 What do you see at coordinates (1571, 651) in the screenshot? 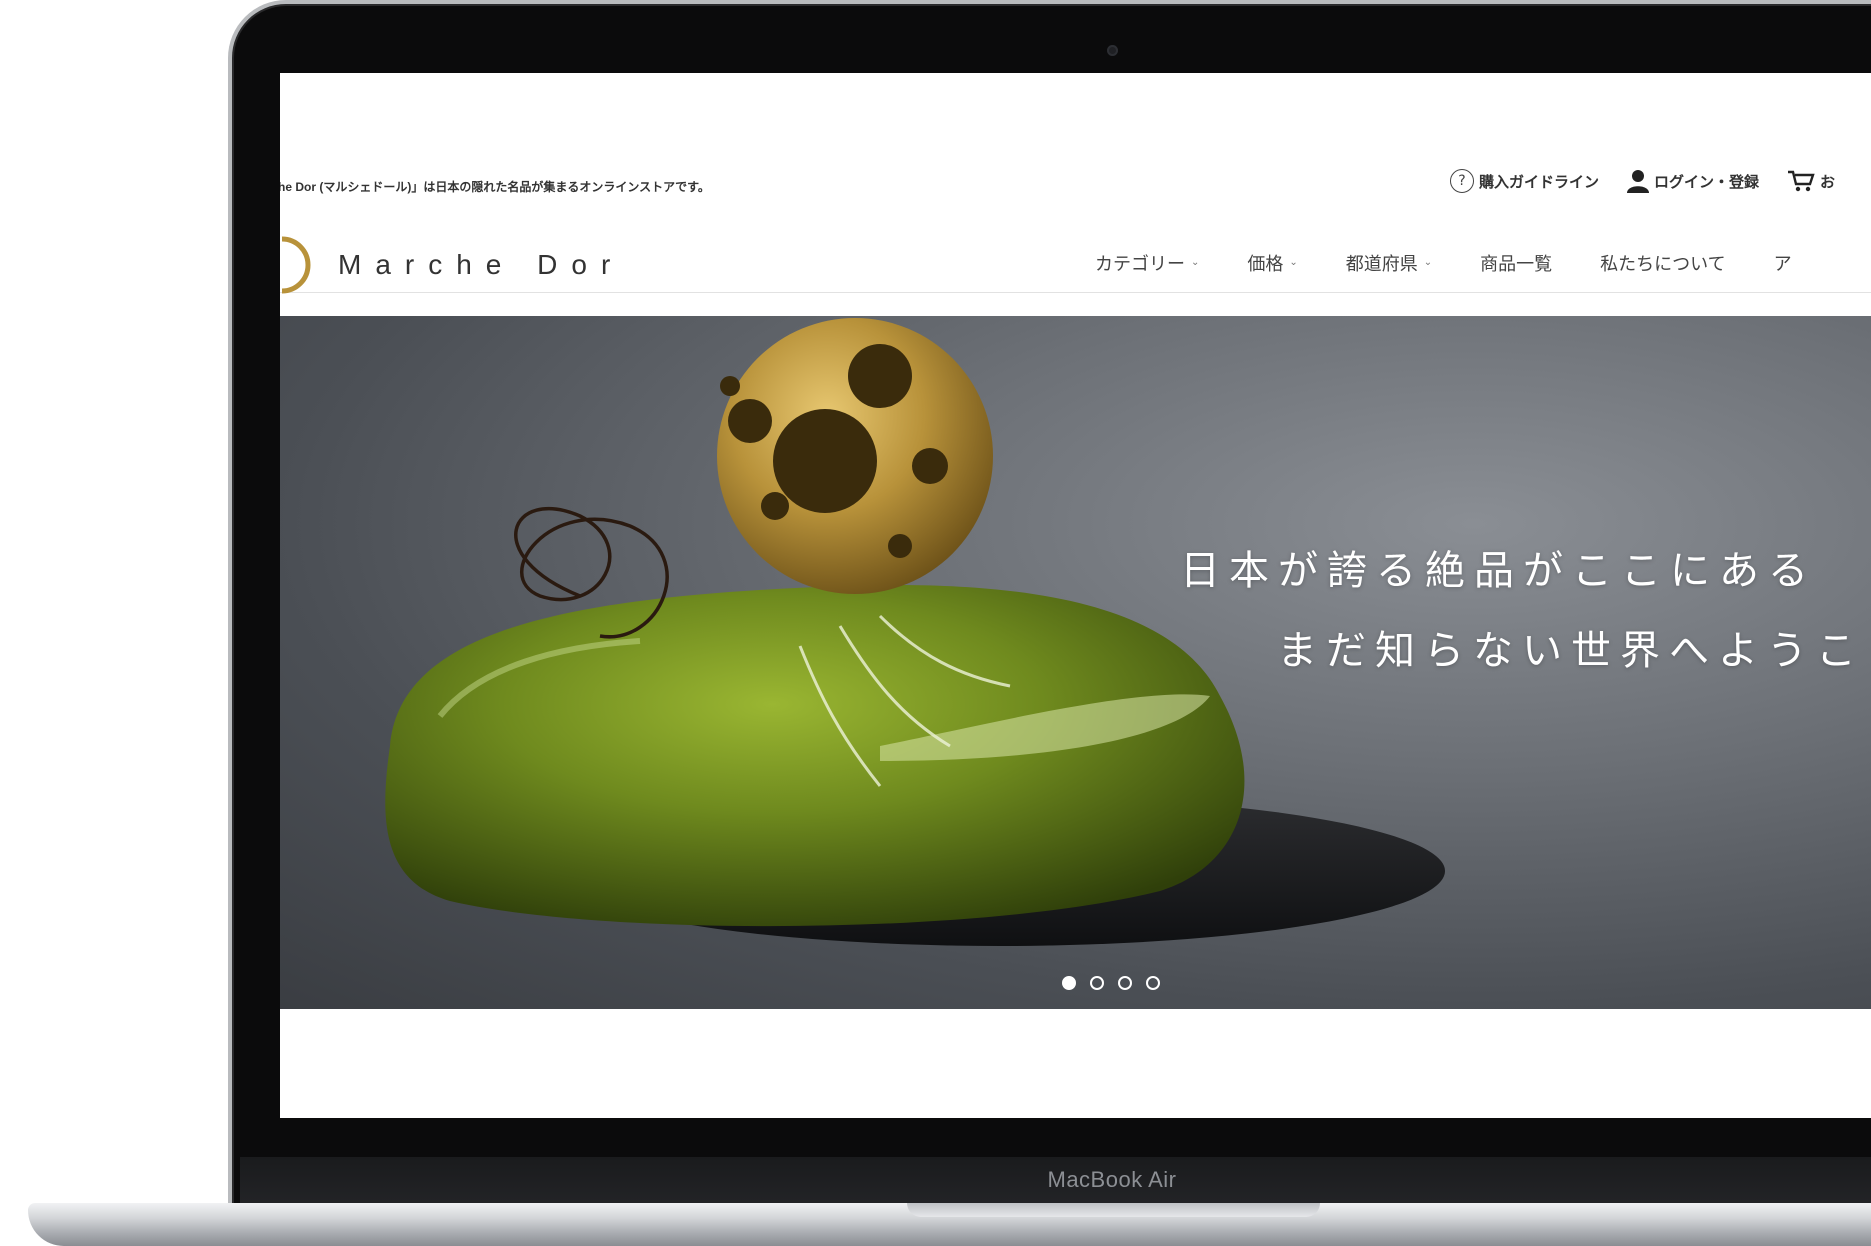
I see `hero-headline-line-2: まだ知らない世界へようこ` at bounding box center [1571, 651].